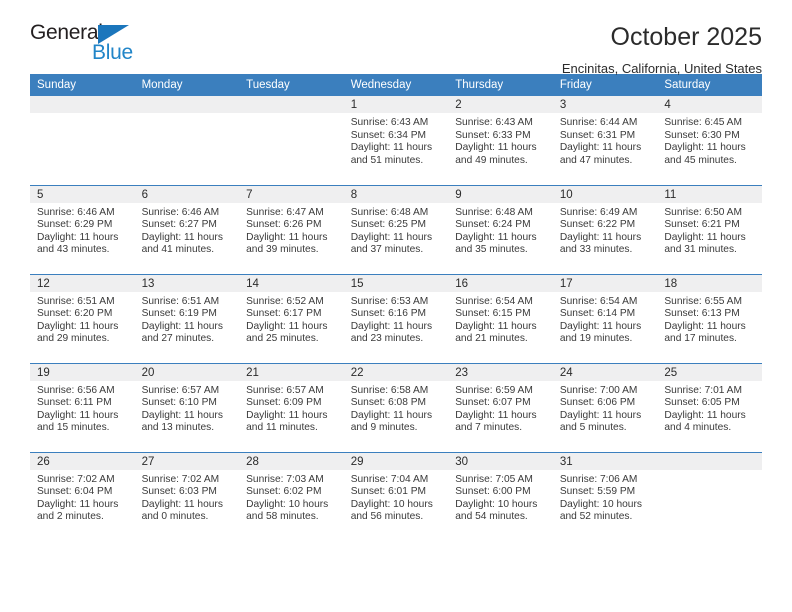  What do you see at coordinates (500, 372) in the screenshot?
I see `day-number: 23` at bounding box center [500, 372].